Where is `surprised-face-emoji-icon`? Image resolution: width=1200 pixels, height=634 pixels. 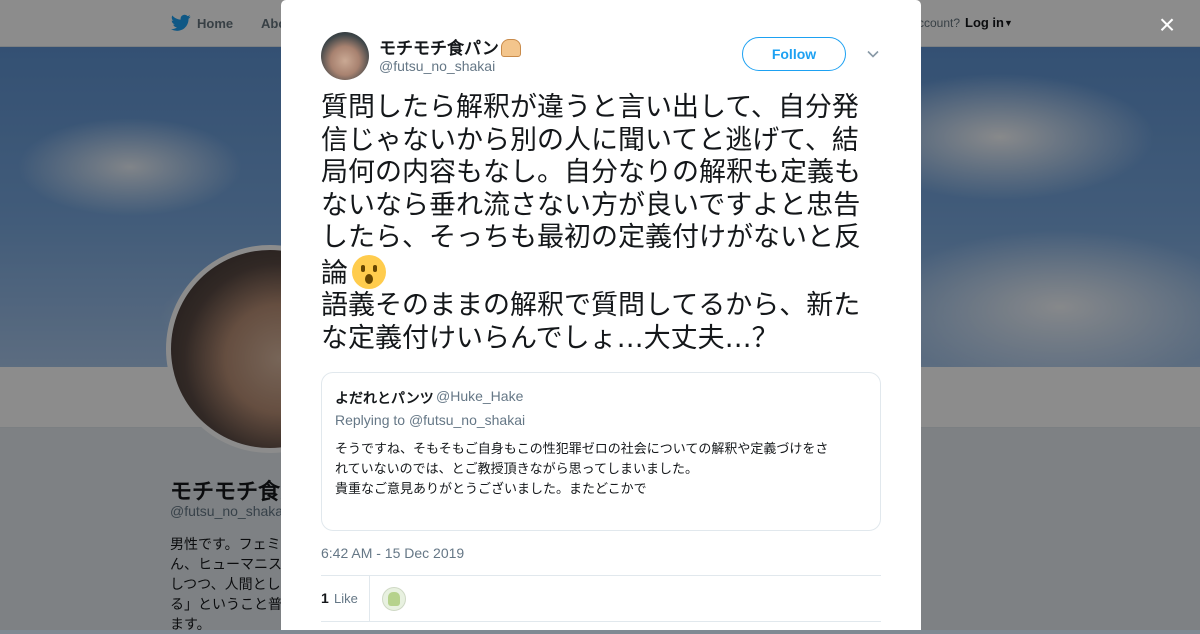 surprised-face-emoji-icon is located at coordinates (369, 271).